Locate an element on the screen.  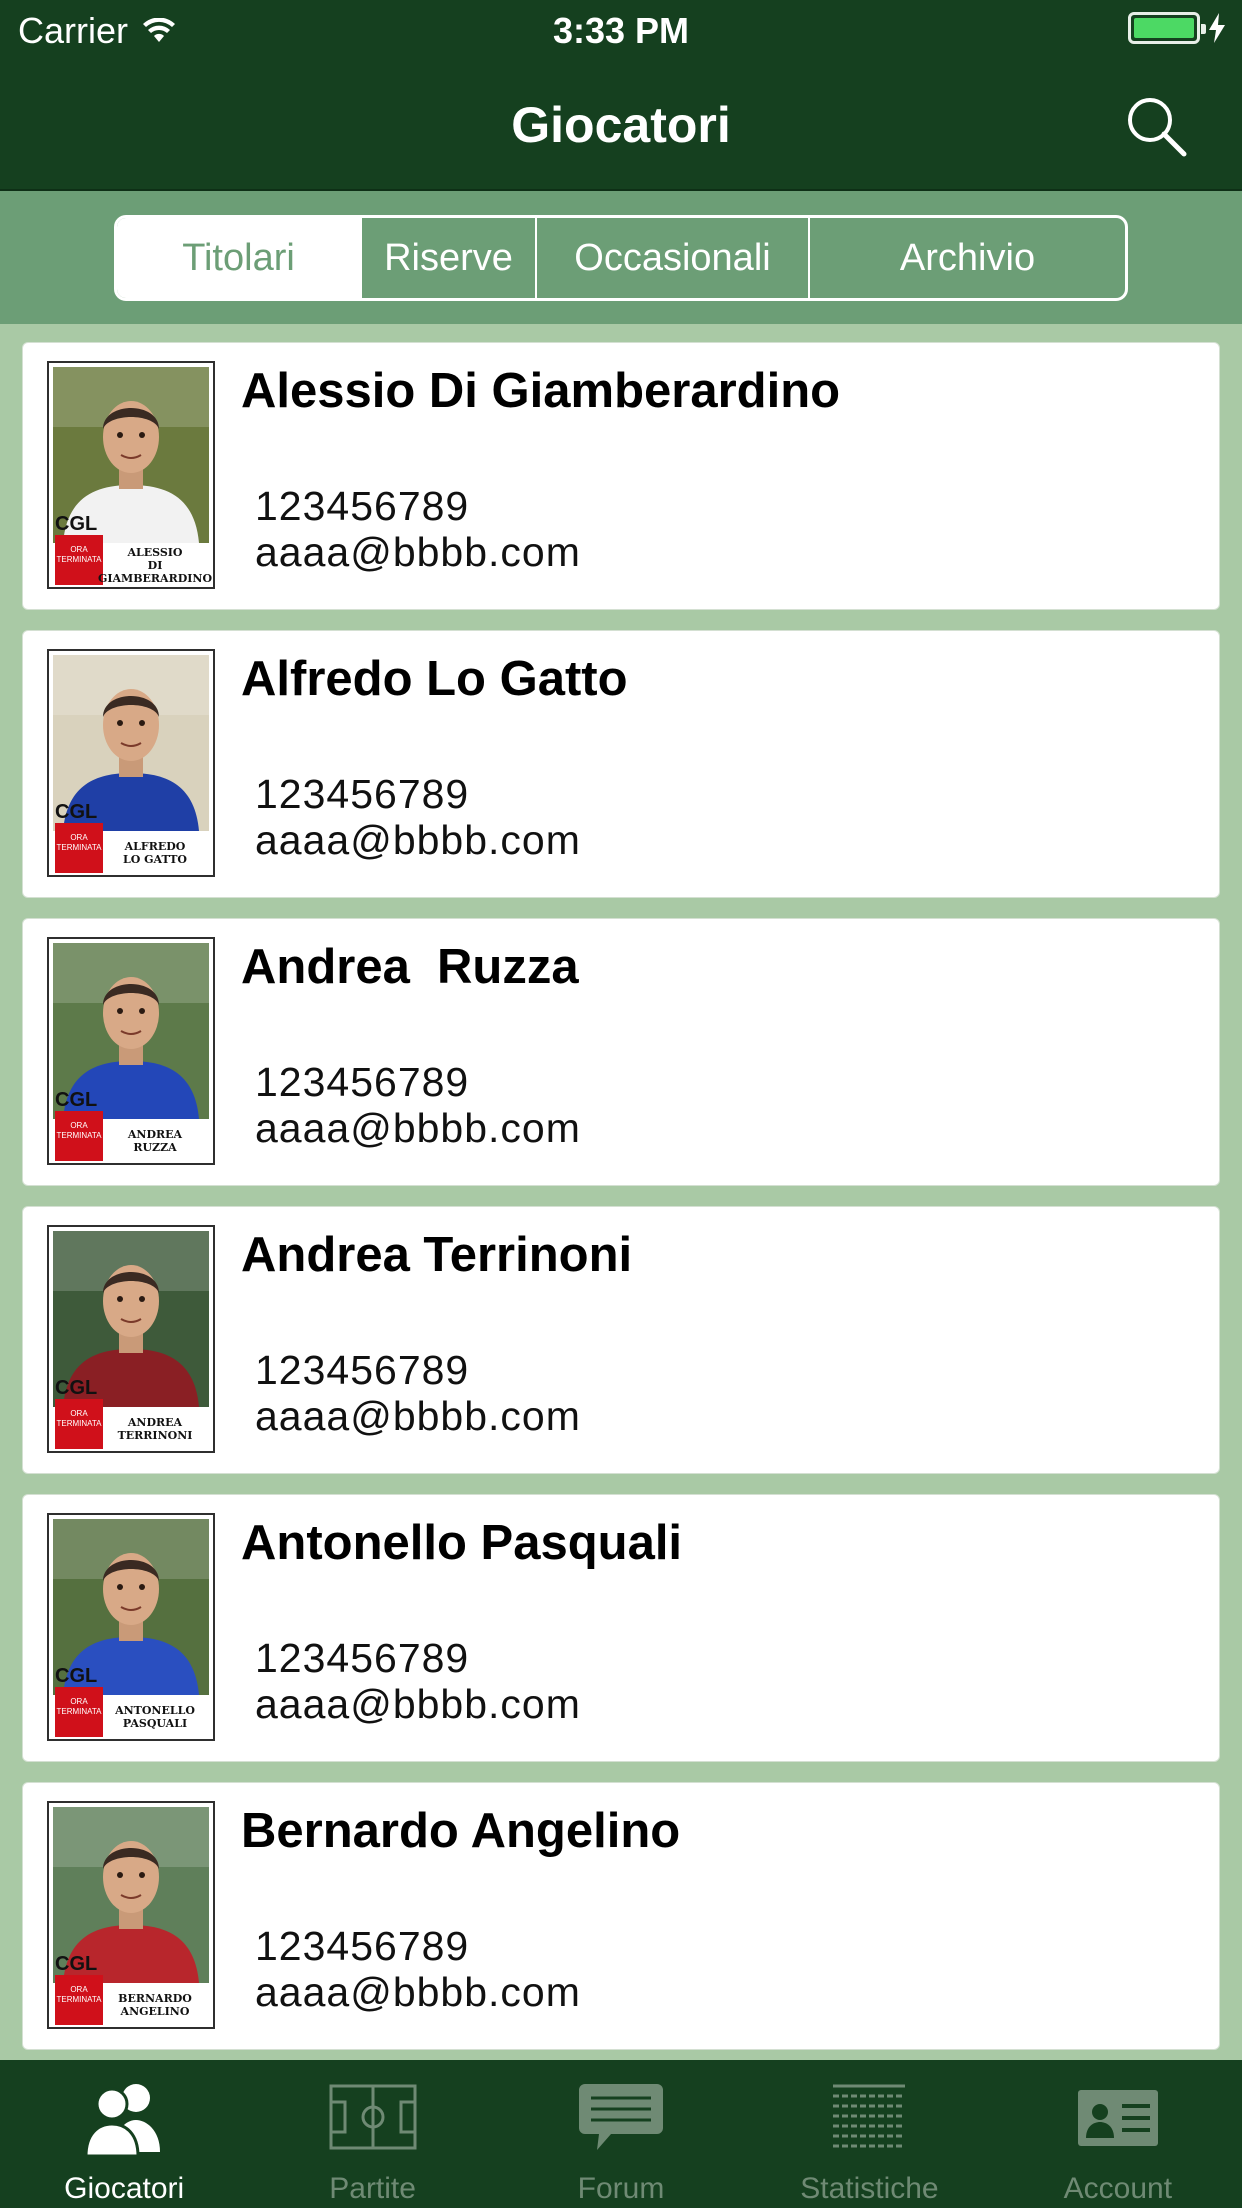
tab-label: Forum is located at coordinates (621, 2188).